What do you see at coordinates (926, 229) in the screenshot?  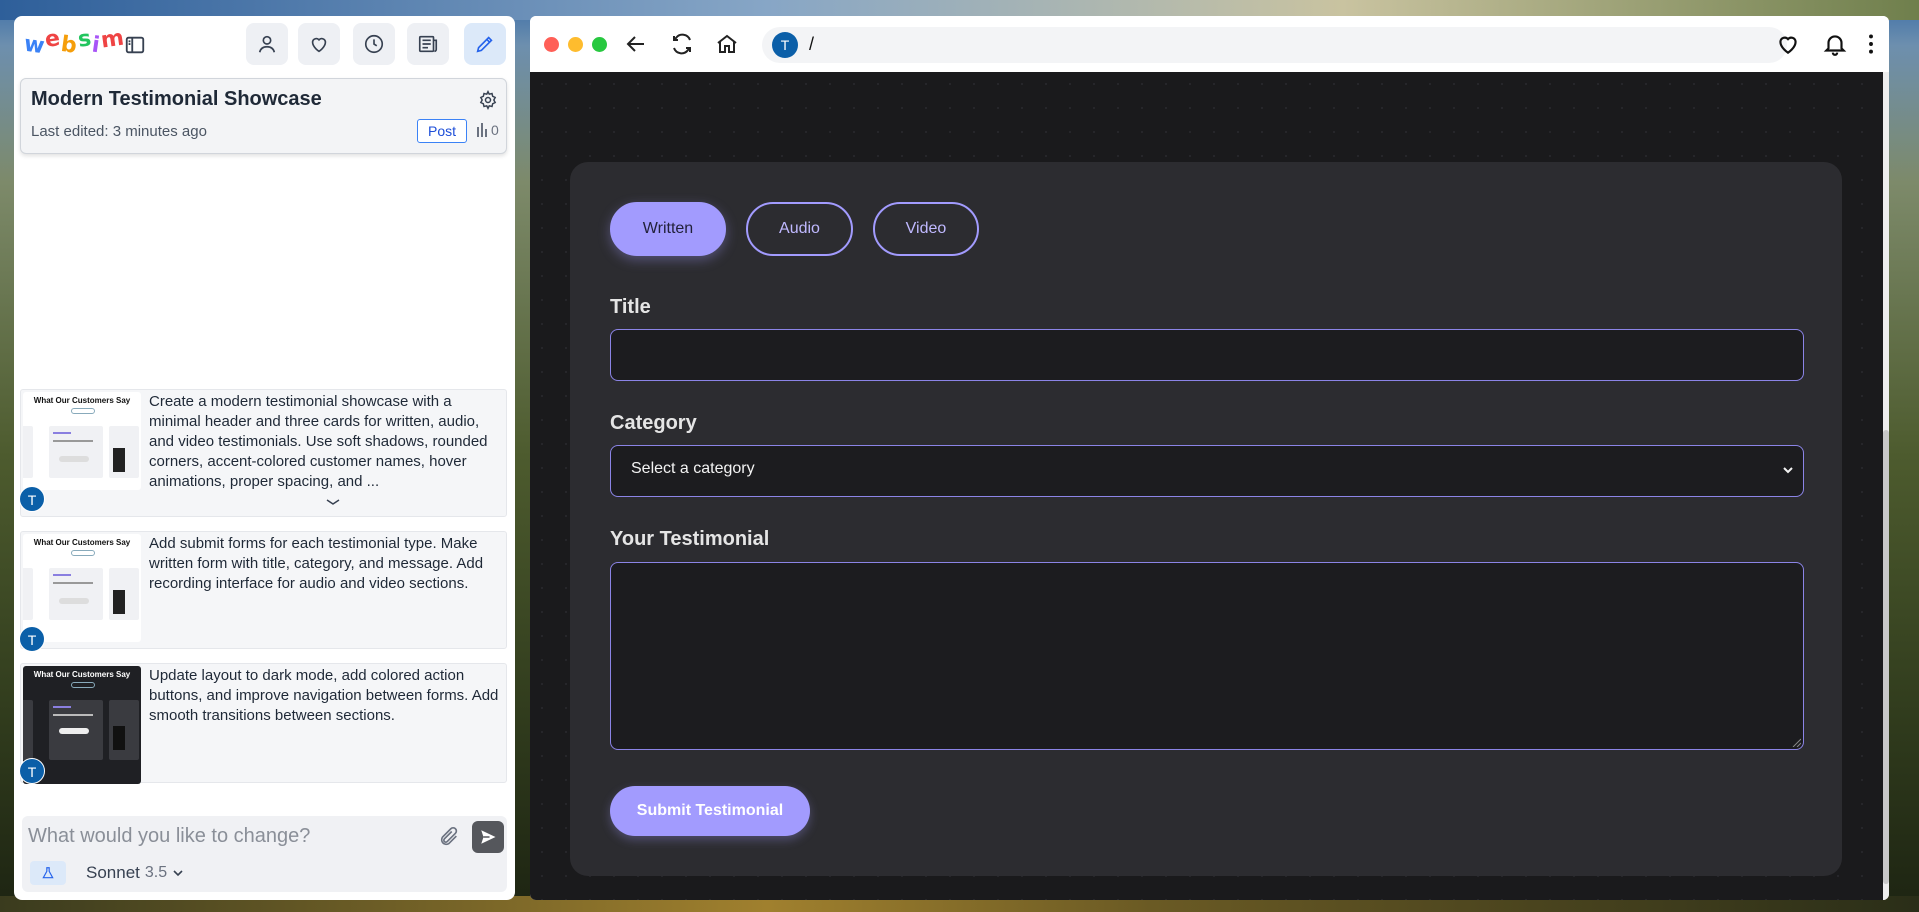 I see `tab-video: Video` at bounding box center [926, 229].